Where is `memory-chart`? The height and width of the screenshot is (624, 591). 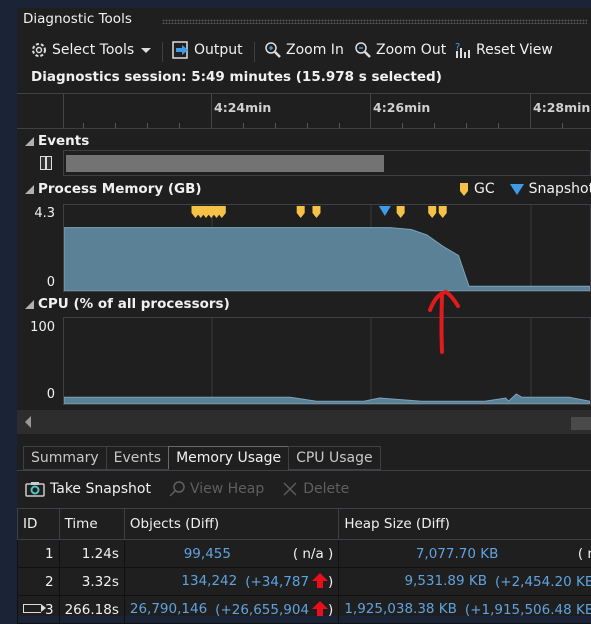 memory-chart is located at coordinates (327, 248).